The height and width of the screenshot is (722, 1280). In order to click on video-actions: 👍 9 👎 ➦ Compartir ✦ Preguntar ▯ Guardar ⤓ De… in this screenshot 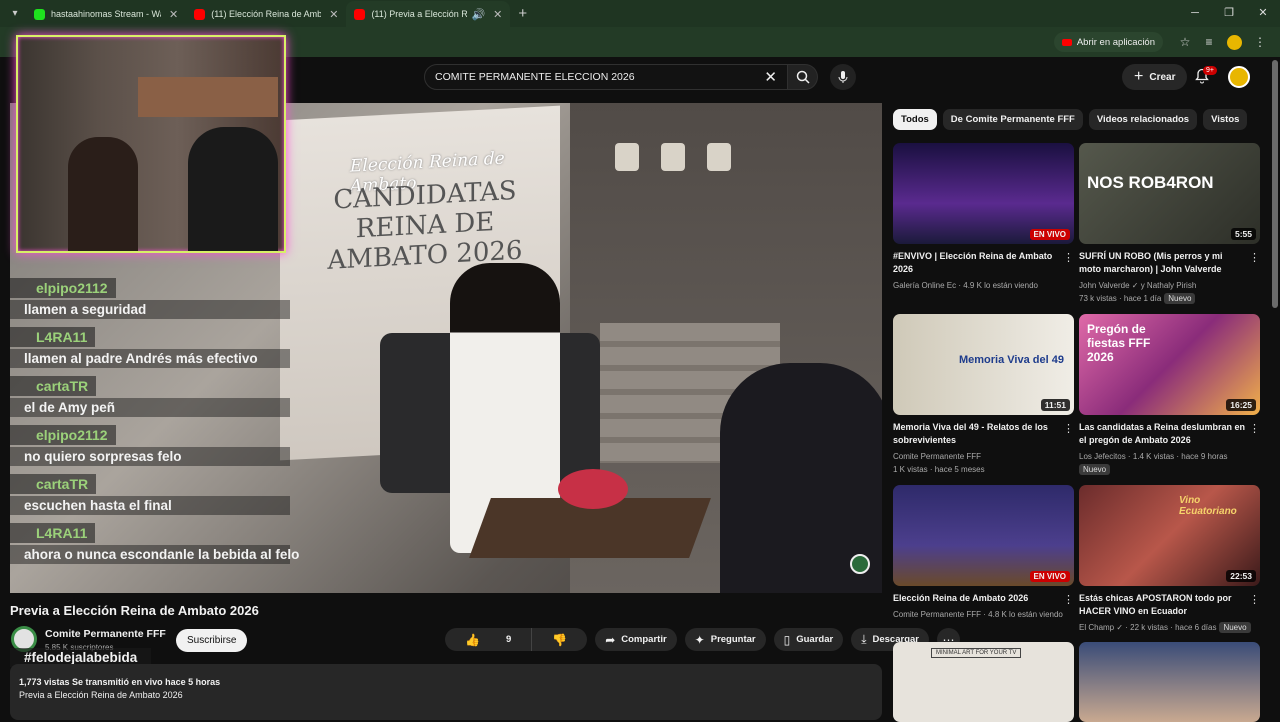, I will do `click(702, 639)`.